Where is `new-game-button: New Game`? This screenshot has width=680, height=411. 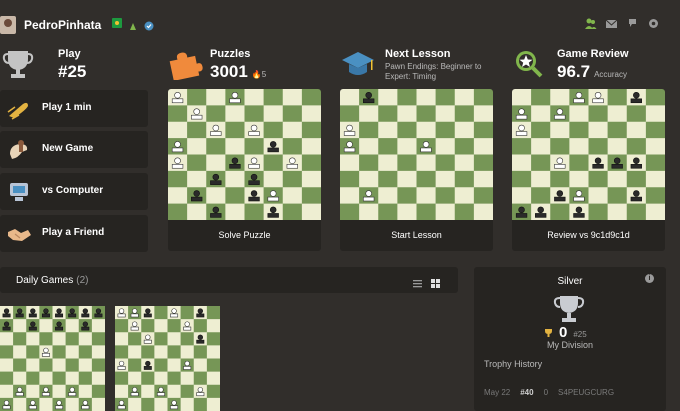 new-game-button: New Game is located at coordinates (74, 149).